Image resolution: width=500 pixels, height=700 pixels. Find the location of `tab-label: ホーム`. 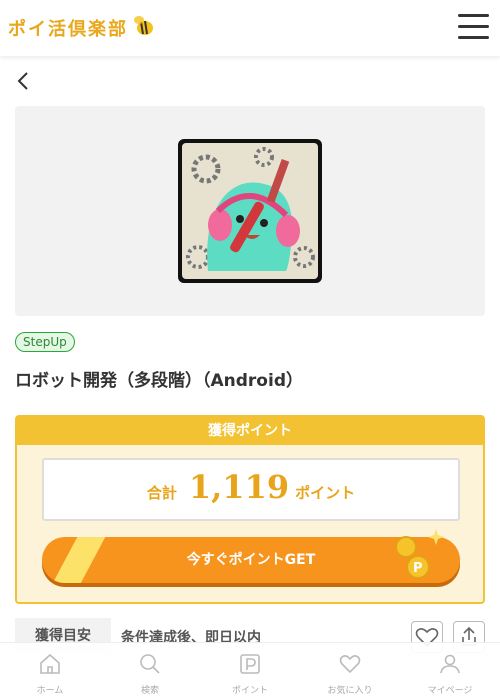

tab-label: ホーム is located at coordinates (50, 691).